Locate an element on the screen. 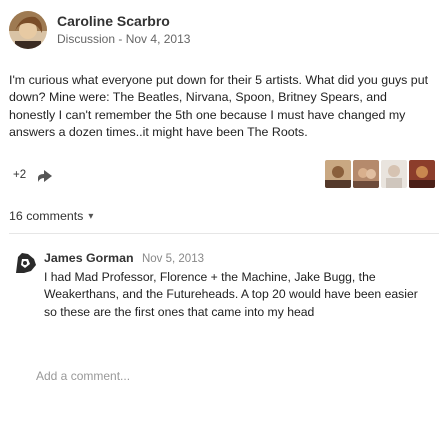 This screenshot has height=441, width=448. likers-avatars is located at coordinates (380, 174).